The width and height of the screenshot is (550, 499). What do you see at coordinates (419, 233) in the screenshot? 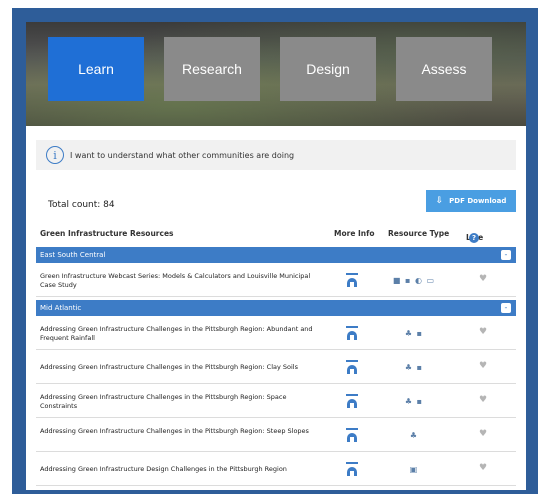
I see `header-resource-type: Resource Type` at bounding box center [419, 233].